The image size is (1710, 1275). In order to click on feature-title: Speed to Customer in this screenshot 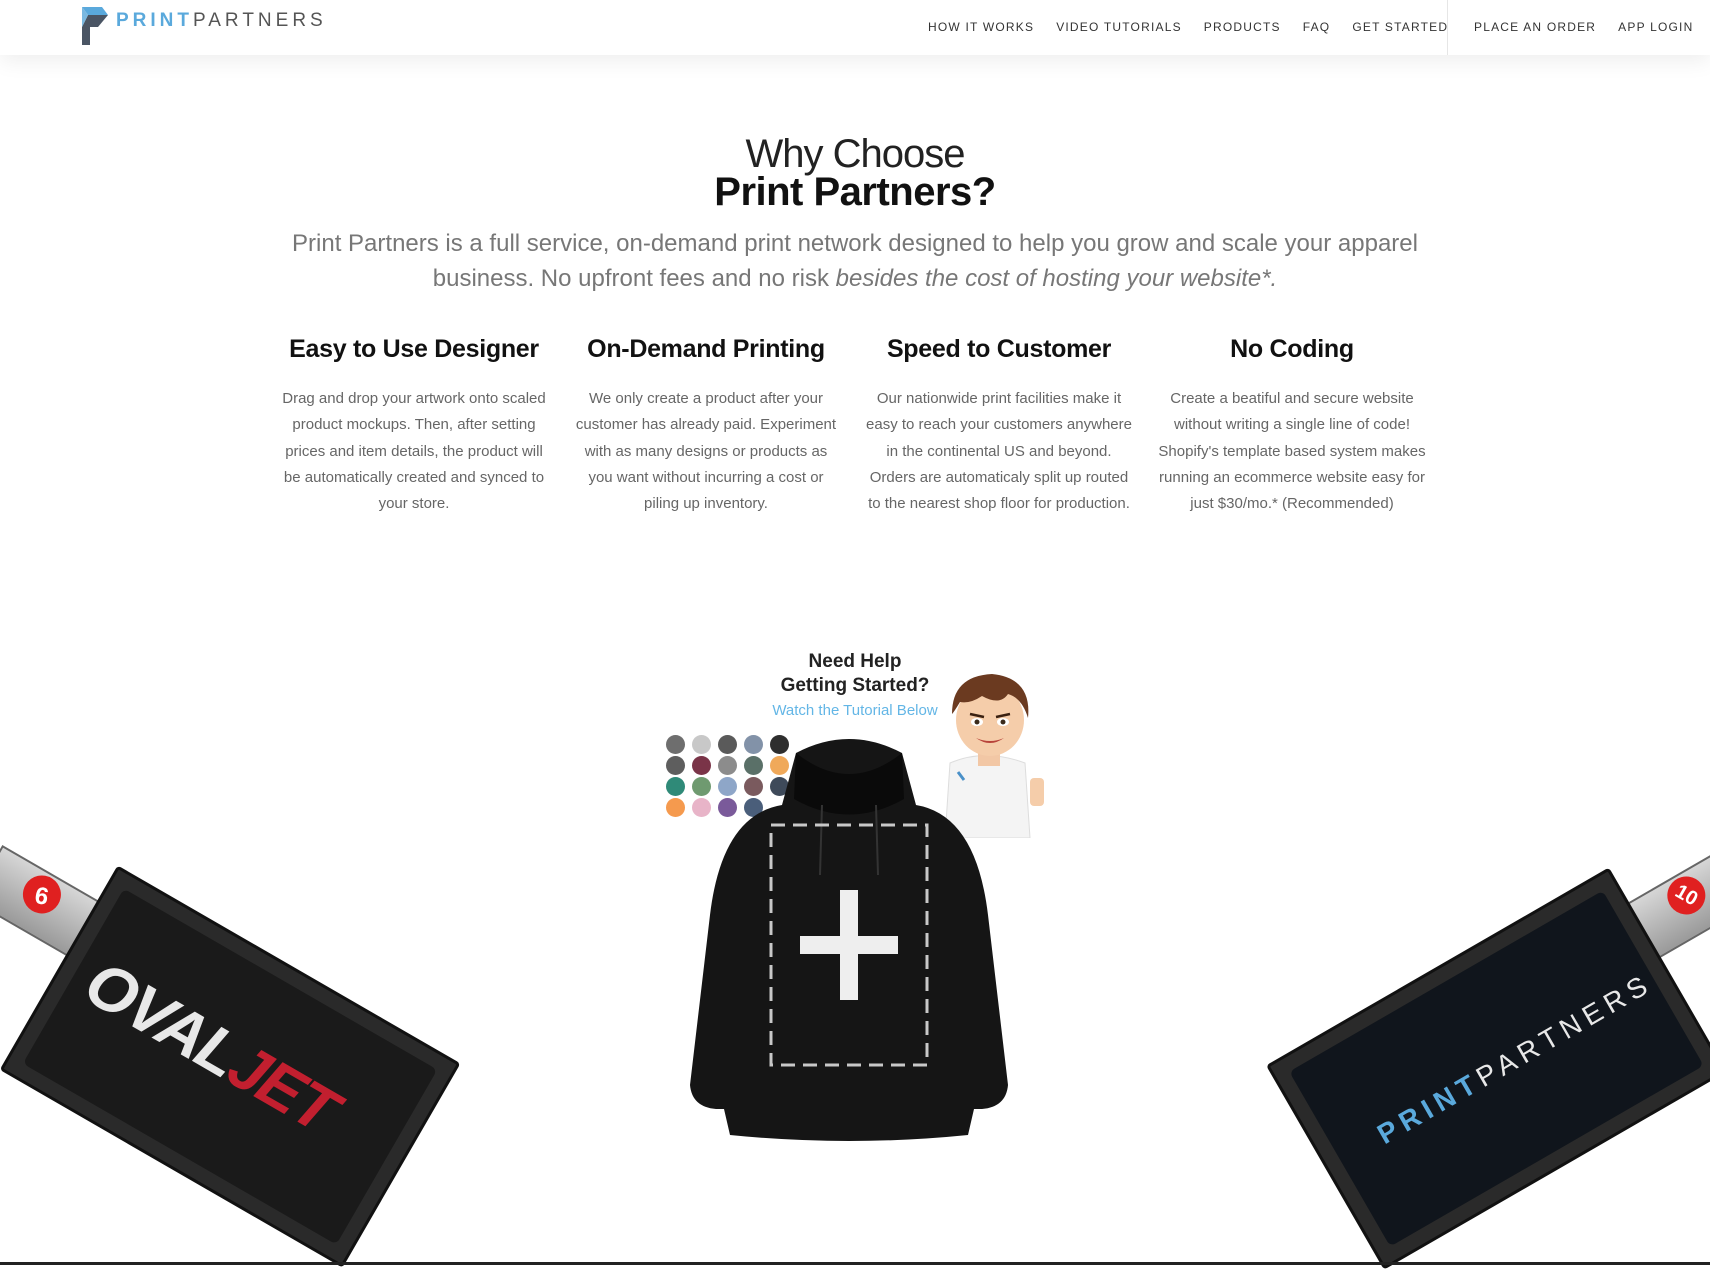, I will do `click(999, 349)`.